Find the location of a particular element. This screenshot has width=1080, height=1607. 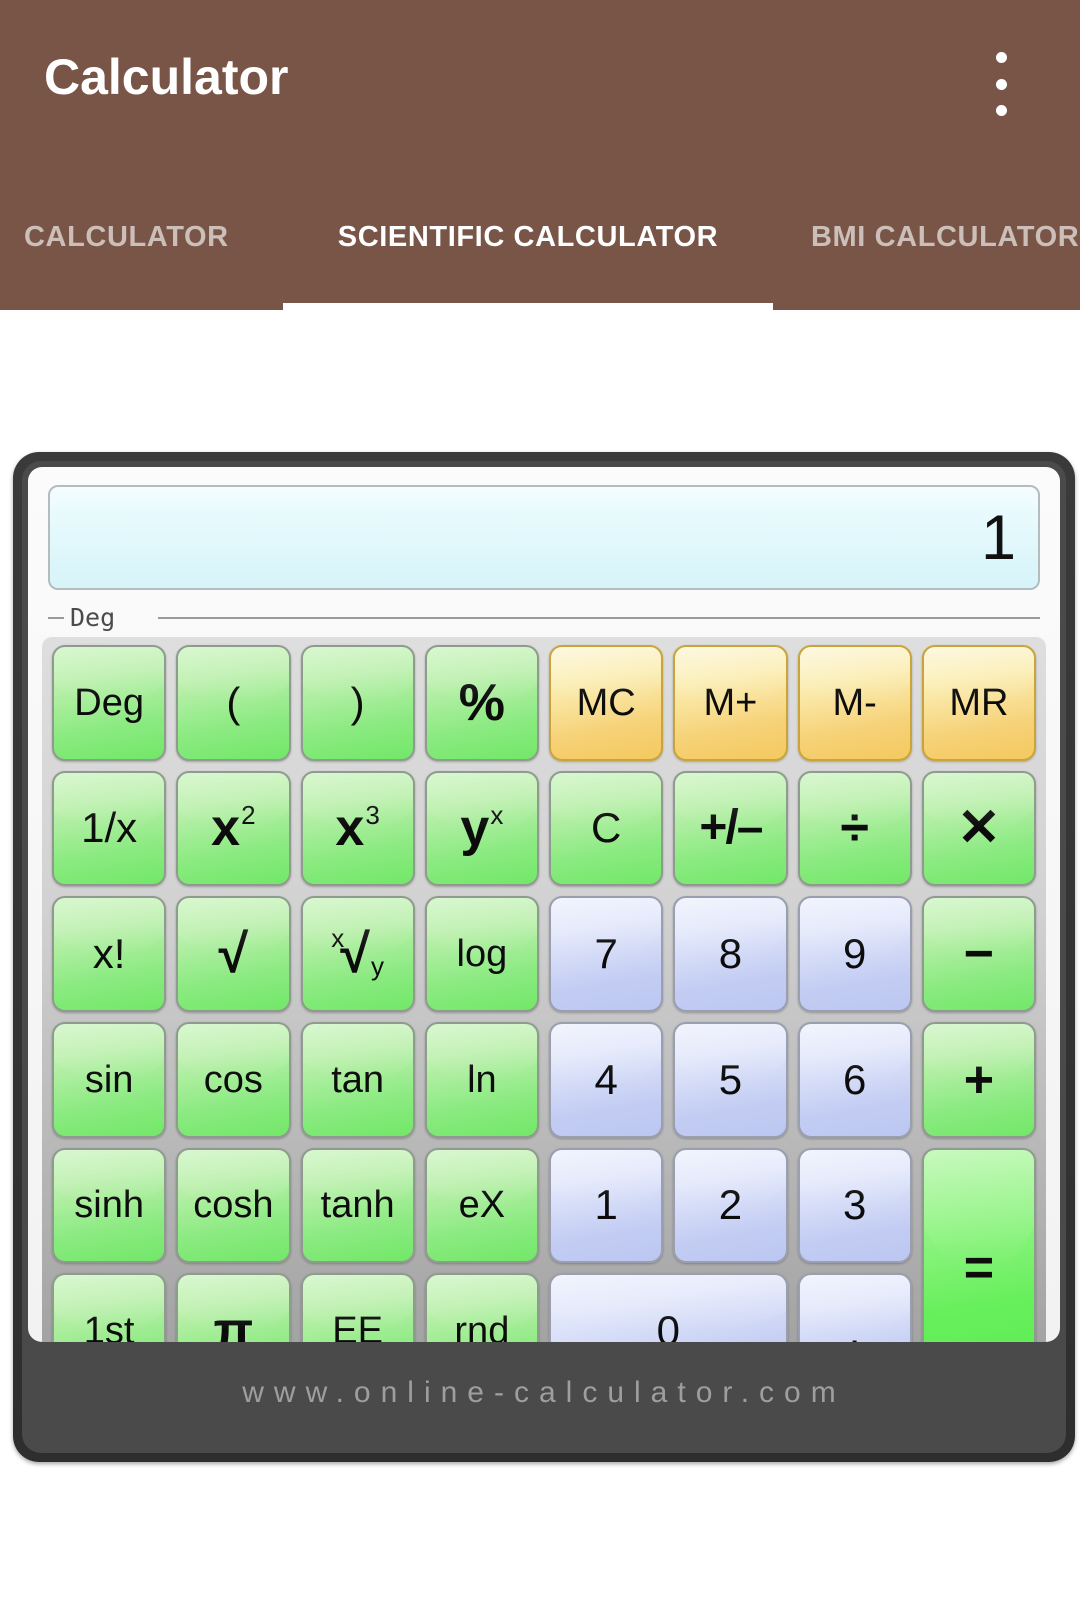

key-label: 9 is located at coordinates (854, 954).